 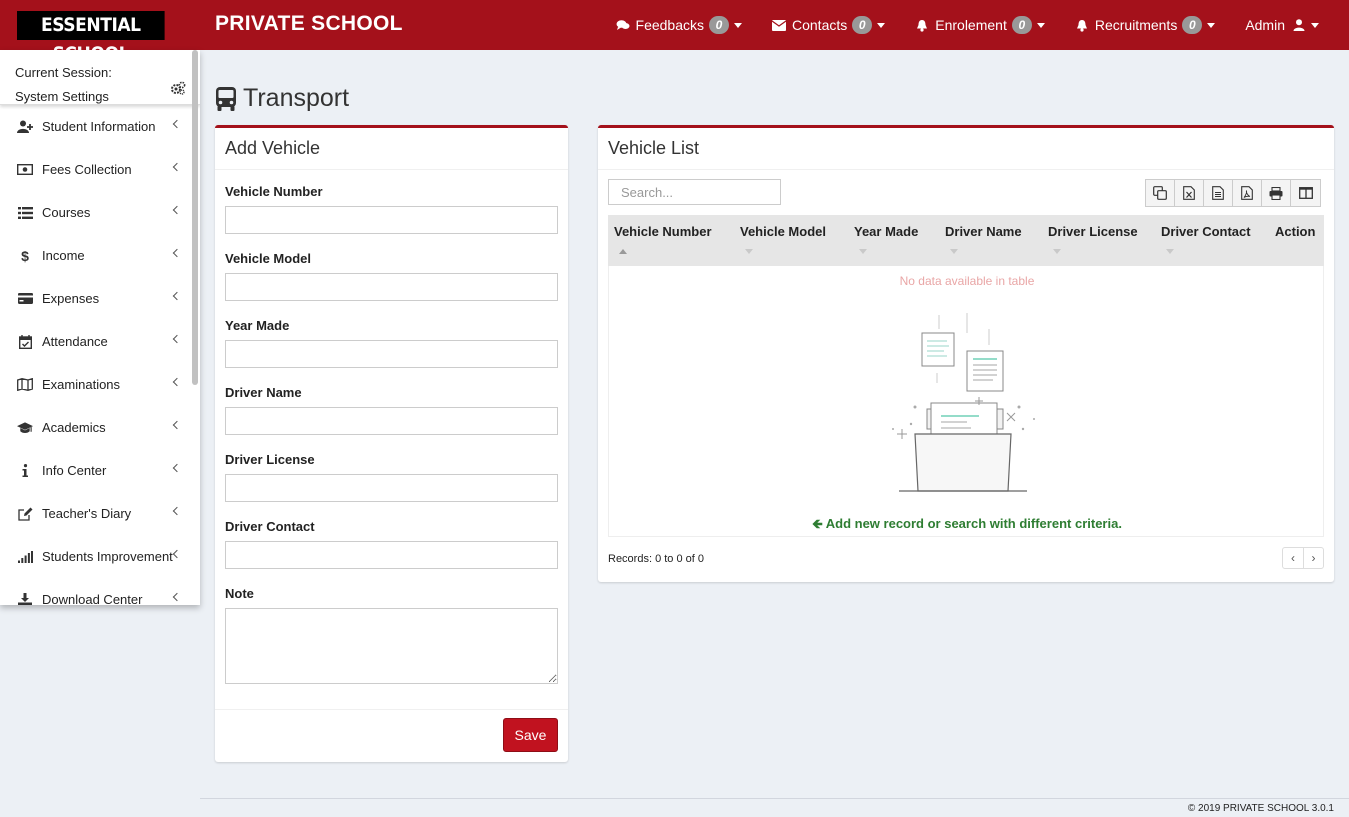 What do you see at coordinates (391, 488) in the screenshot?
I see `driver-license-input` at bounding box center [391, 488].